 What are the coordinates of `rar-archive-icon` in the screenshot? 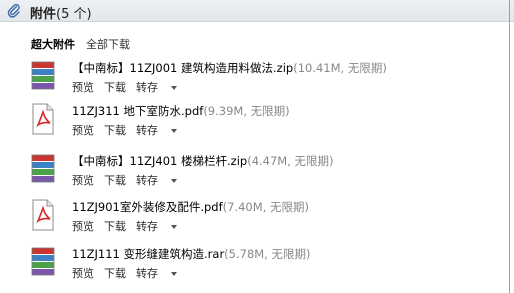 It's located at (43, 261).